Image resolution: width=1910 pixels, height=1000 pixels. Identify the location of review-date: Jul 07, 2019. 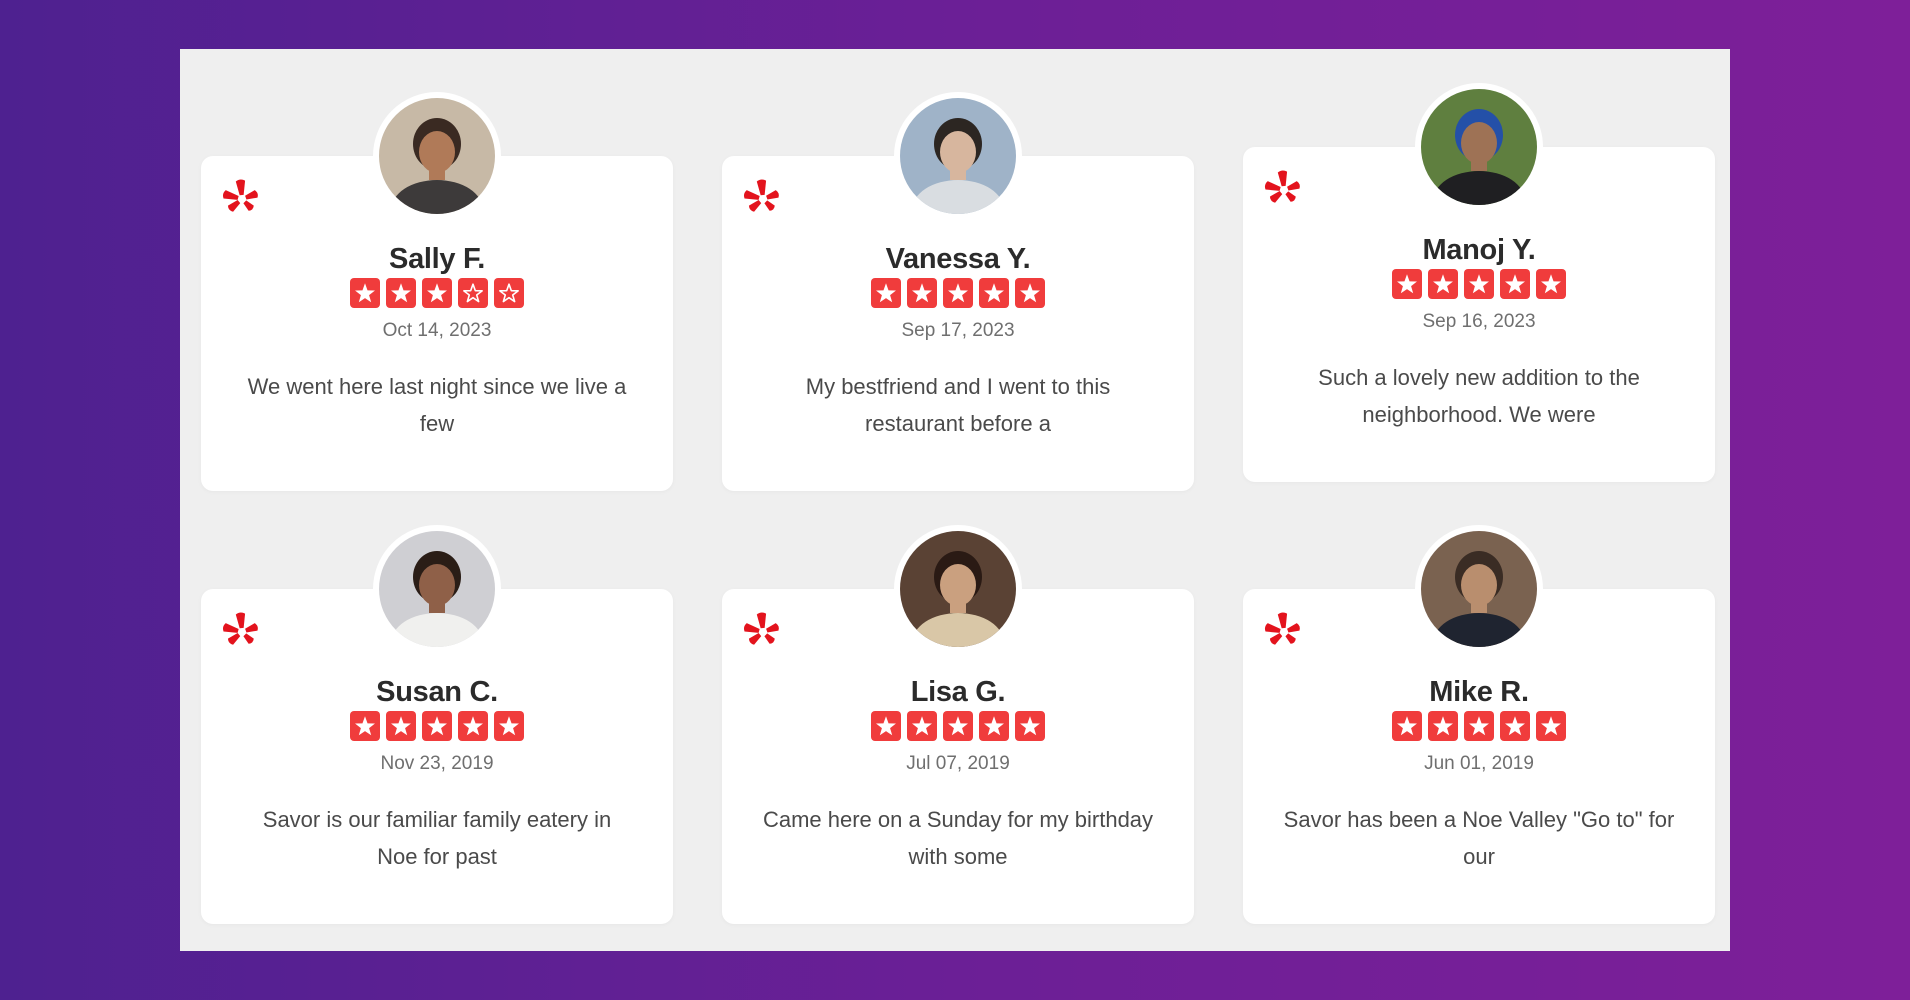
(958, 763).